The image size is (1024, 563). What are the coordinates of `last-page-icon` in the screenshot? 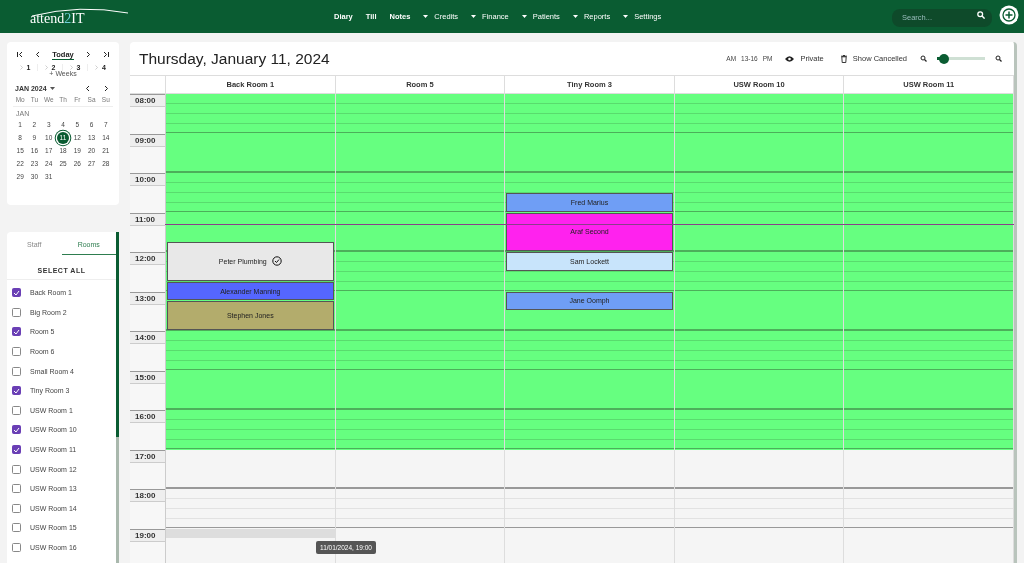 It's located at (105, 54).